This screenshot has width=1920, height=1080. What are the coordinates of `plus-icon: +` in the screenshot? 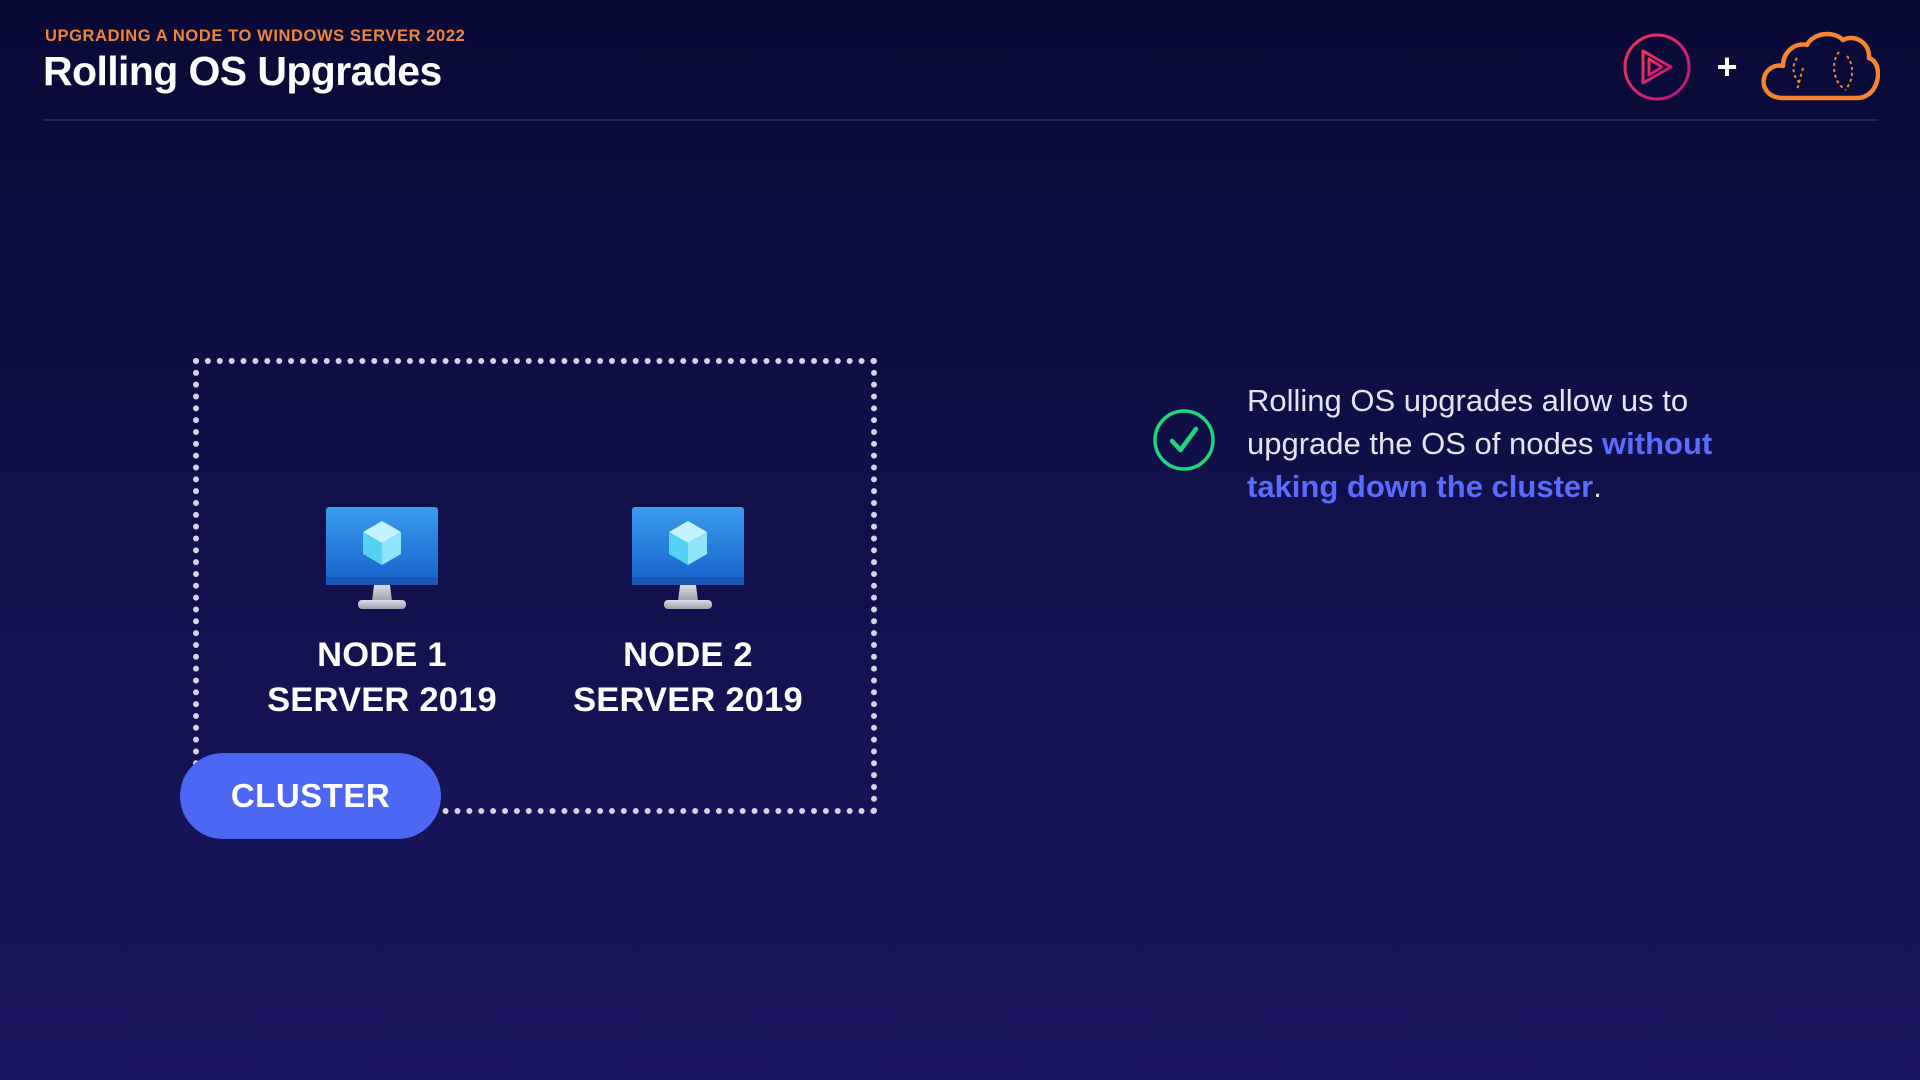 It's located at (1727, 66).